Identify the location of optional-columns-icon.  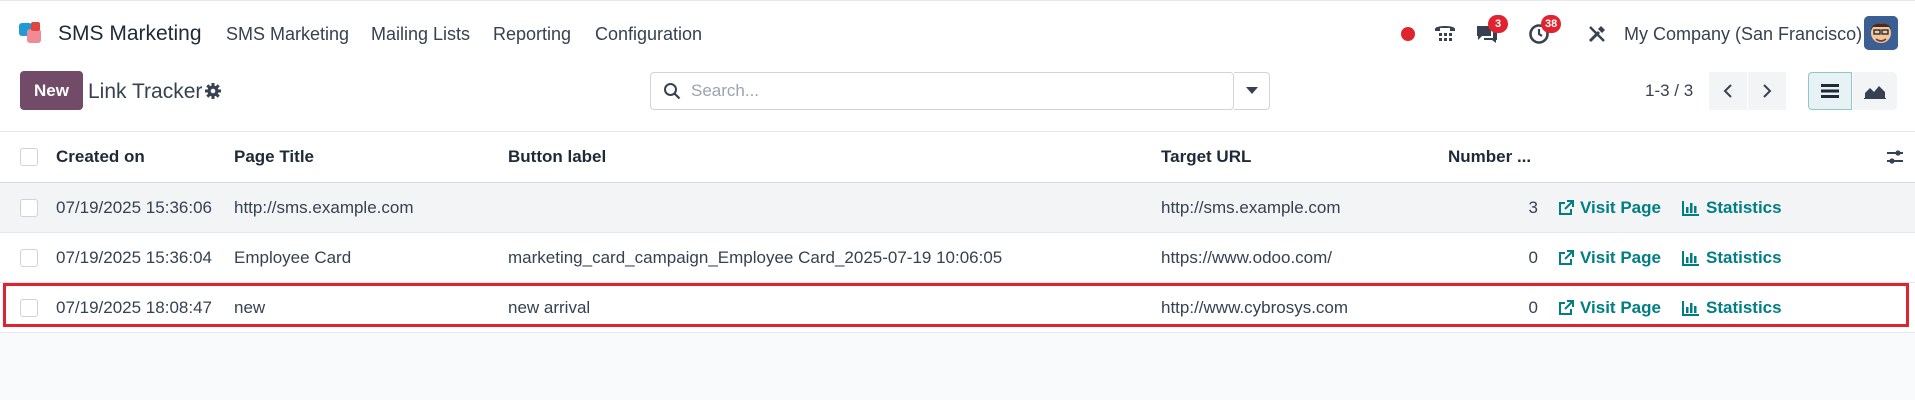
(1895, 157).